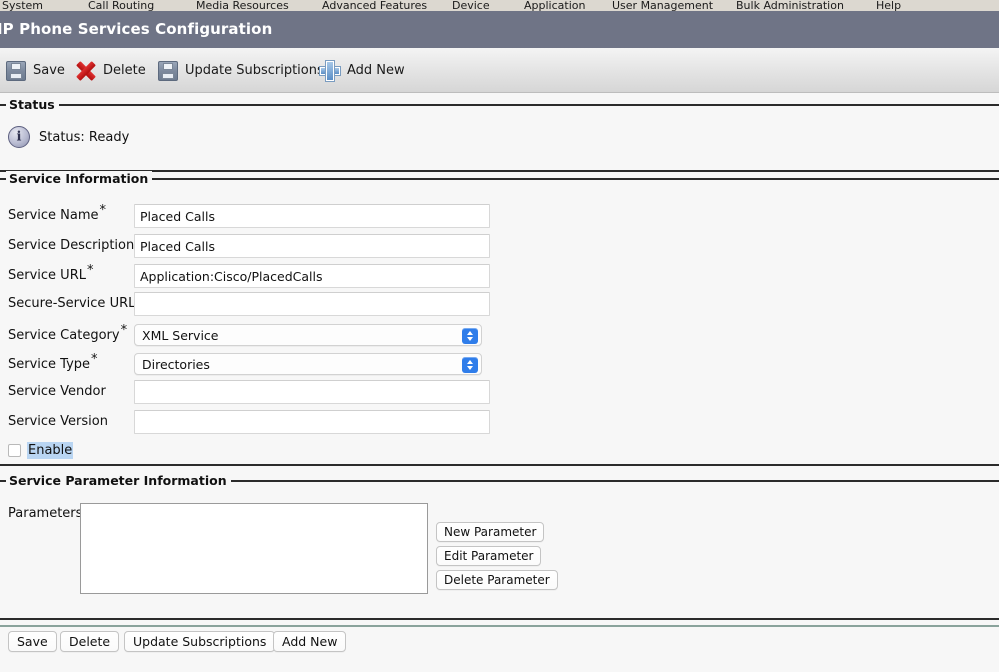  I want to click on page-title-bar: IP Phone Services Configuration, so click(499, 29).